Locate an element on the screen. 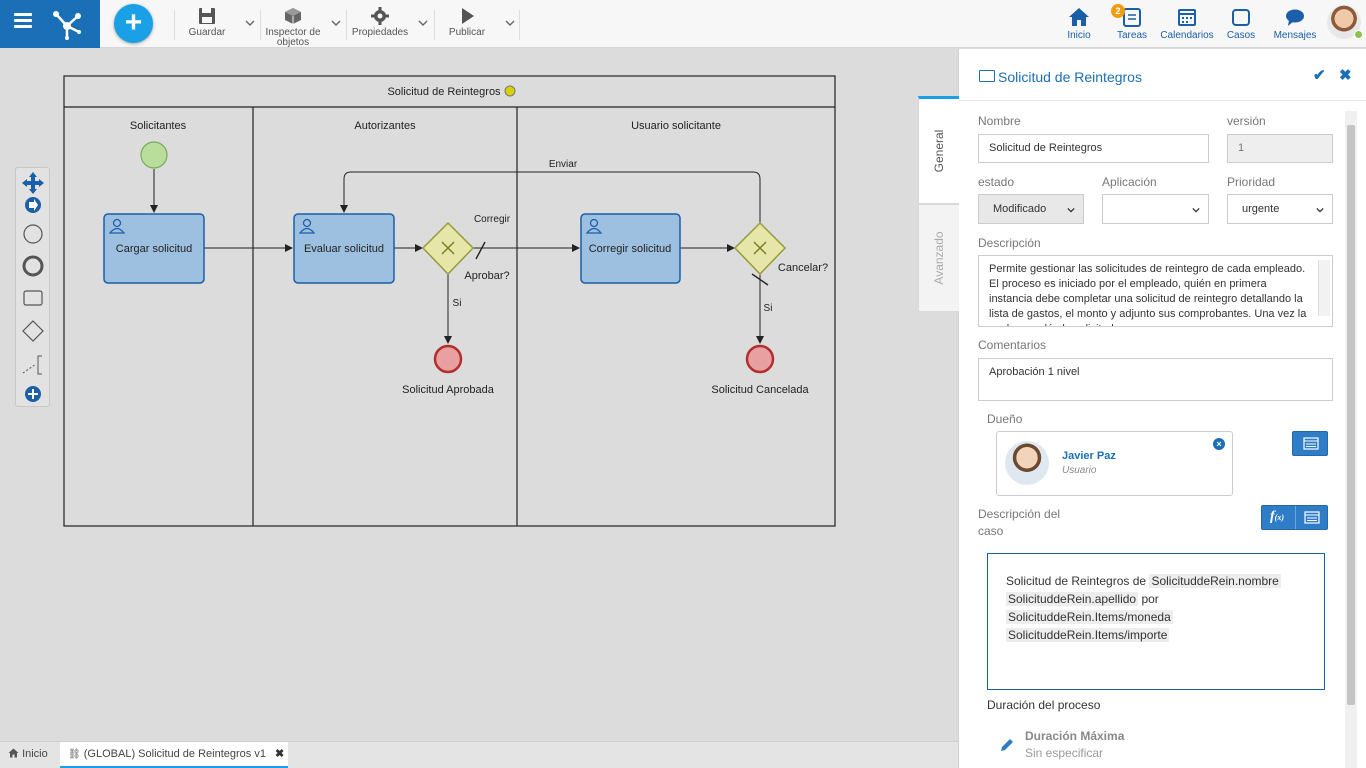 The height and width of the screenshot is (768, 1366). start-event is located at coordinates (154, 155).